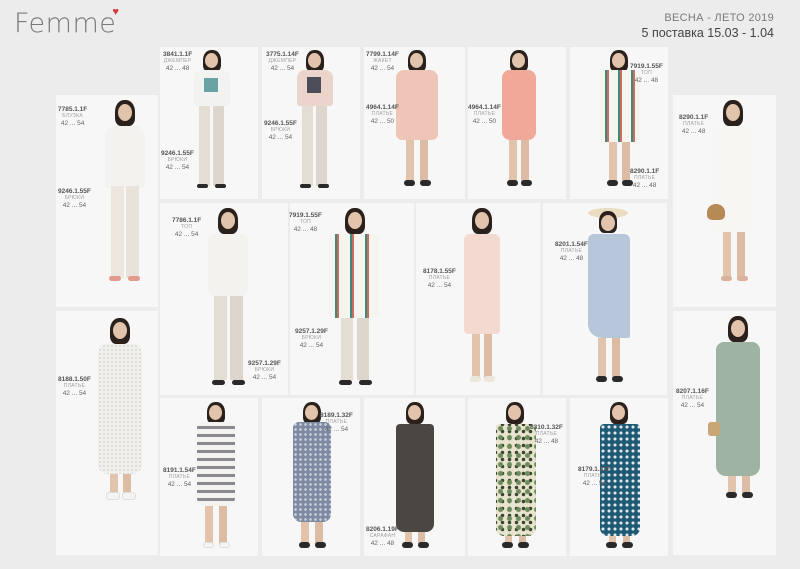  I want to click on brand-logo-text: Femmе, so click(65, 23).